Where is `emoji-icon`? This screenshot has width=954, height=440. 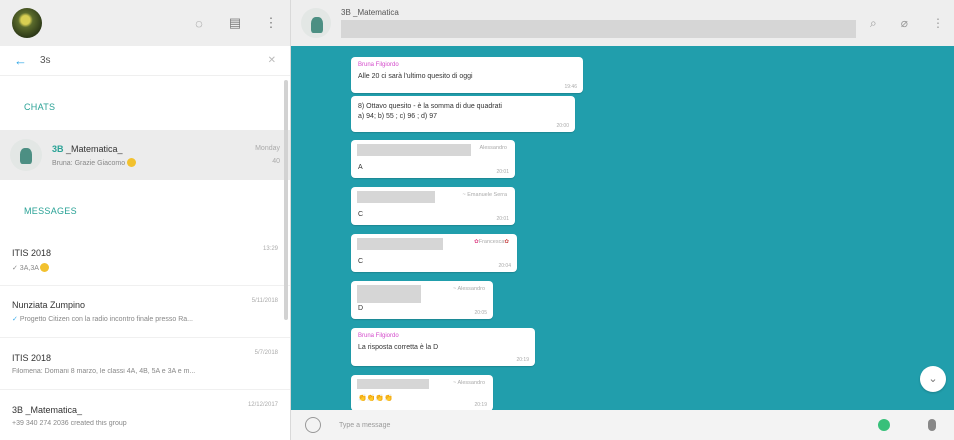
emoji-icon is located at coordinates (45, 267).